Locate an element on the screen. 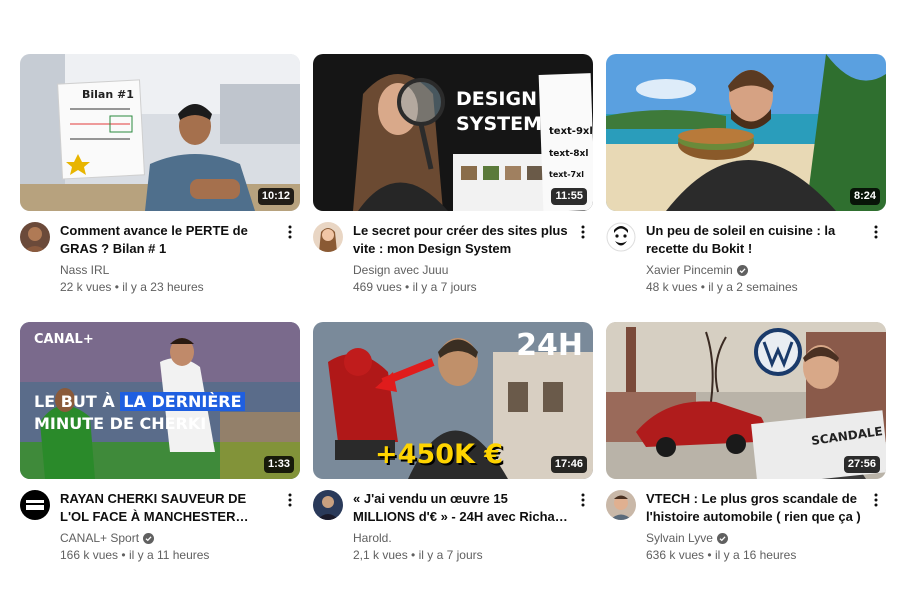 This screenshot has width=900, height=600. video-thumbnail: 8:24 is located at coordinates (746, 132).